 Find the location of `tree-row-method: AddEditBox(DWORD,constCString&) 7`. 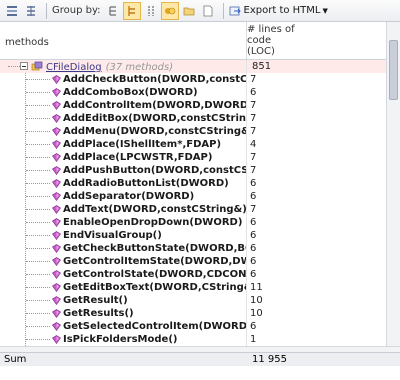

tree-row-method: AddEditBox(DWORD,constCString&) 7 is located at coordinates (200, 118).